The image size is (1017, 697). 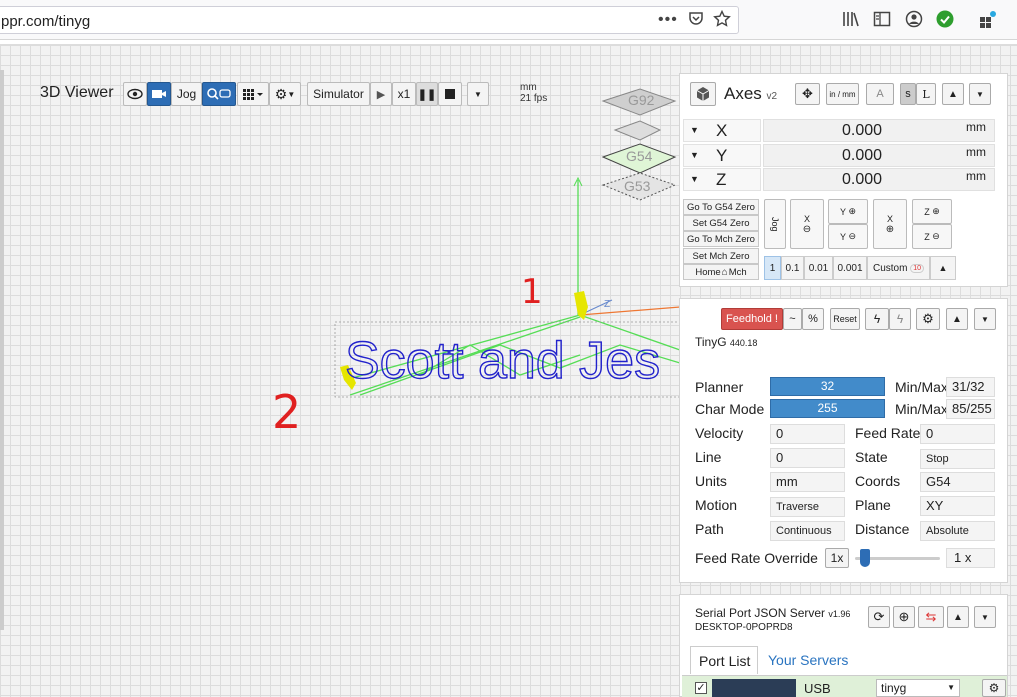 What do you see at coordinates (186, 94) in the screenshot?
I see `jog-button: Jog` at bounding box center [186, 94].